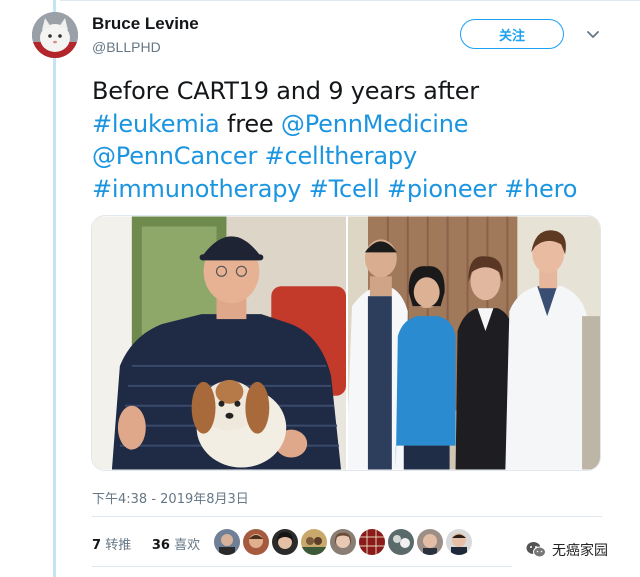  I want to click on user-handle: @BLLPHD, so click(126, 47).